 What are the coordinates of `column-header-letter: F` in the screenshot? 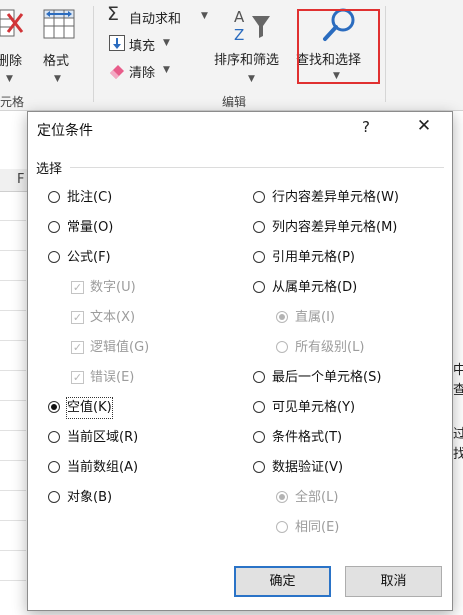 It's located at (21, 179).